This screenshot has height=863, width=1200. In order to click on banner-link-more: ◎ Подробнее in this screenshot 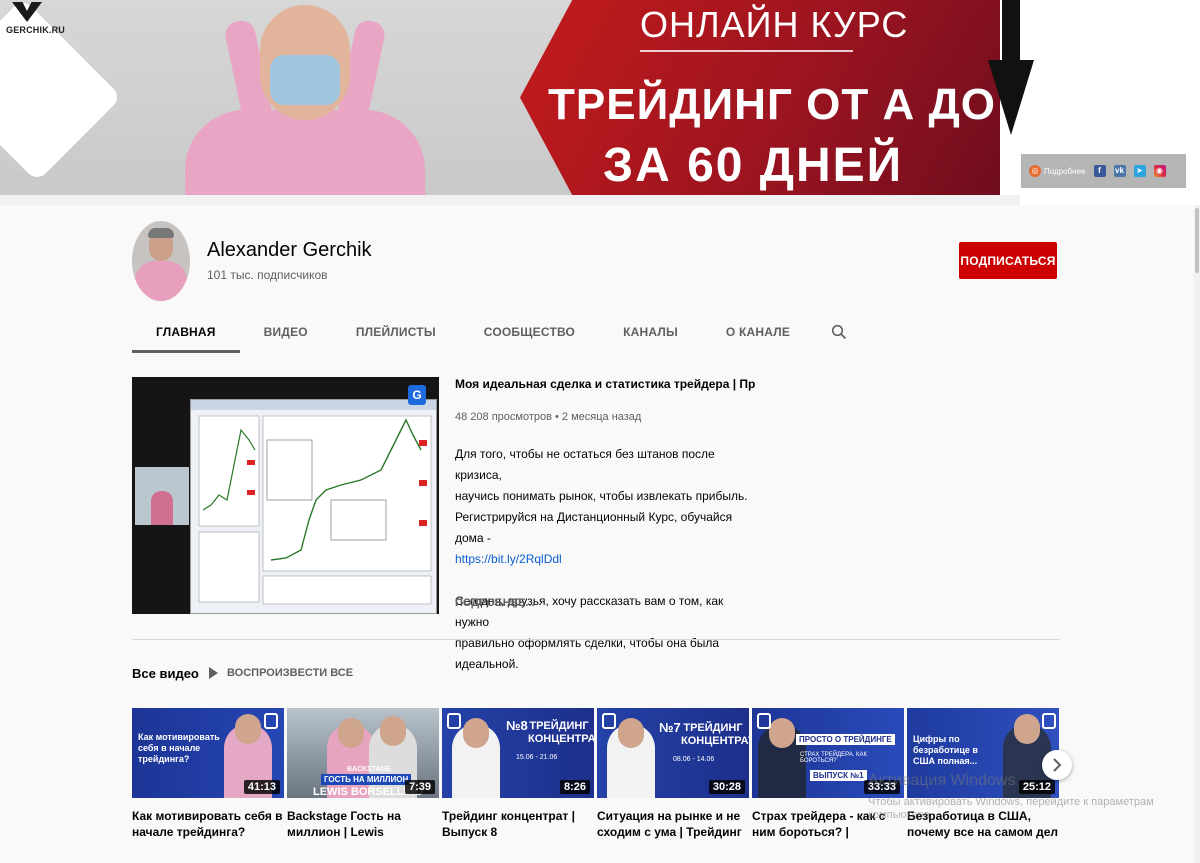, I will do `click(1057, 171)`.